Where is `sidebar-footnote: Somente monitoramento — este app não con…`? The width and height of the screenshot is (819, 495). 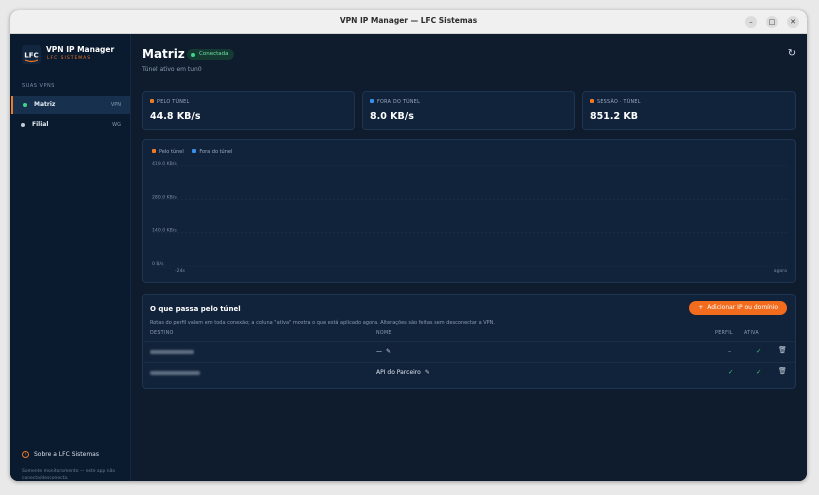
sidebar-footnote: Somente monitoramento — este app não con… is located at coordinates (69, 475).